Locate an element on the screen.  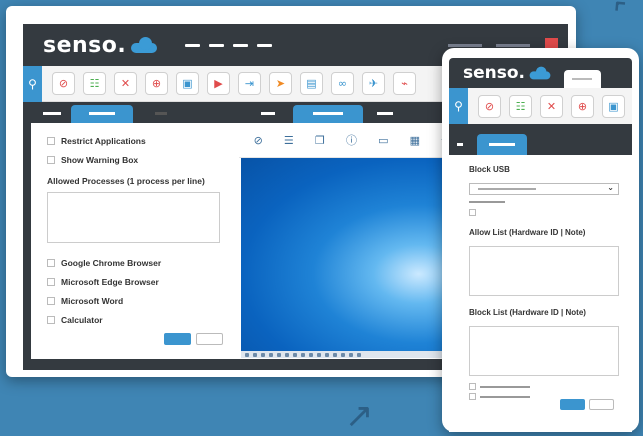
allowed-processes-textarea is located at coordinates (133, 217).